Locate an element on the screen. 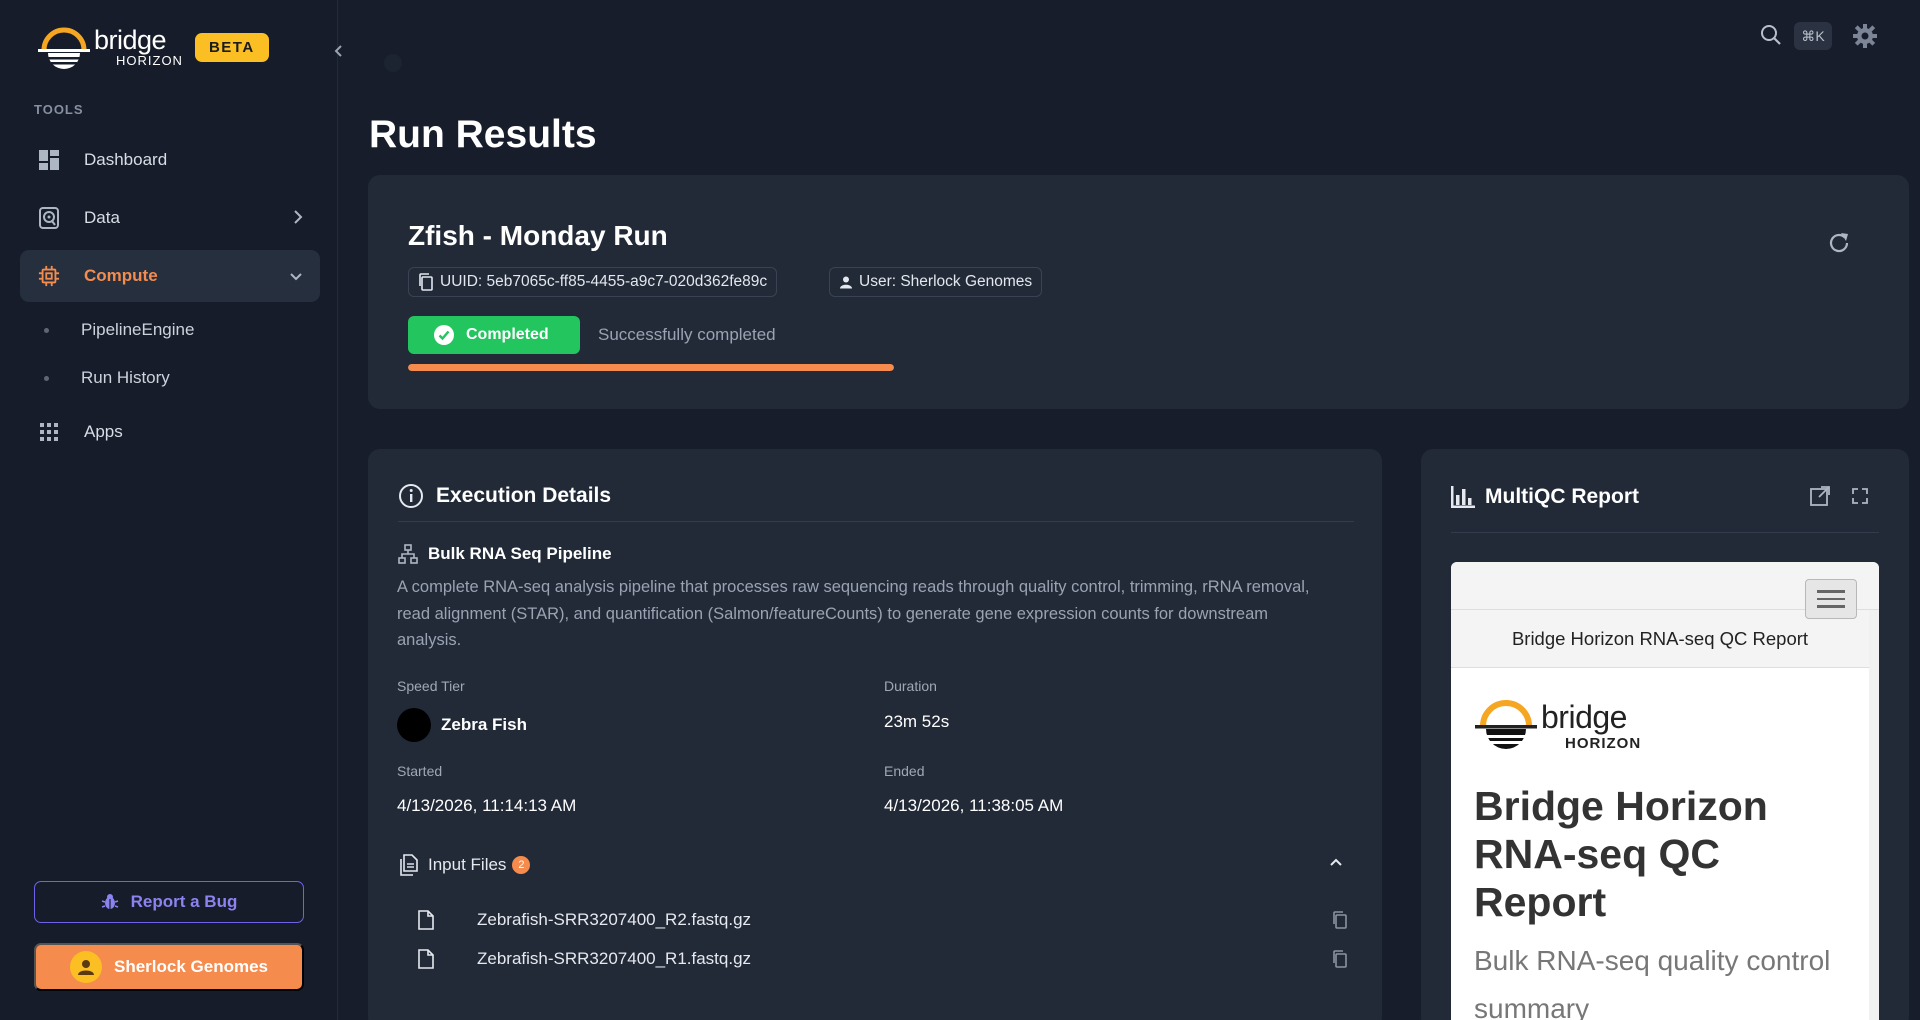  bug-icon is located at coordinates (110, 902).